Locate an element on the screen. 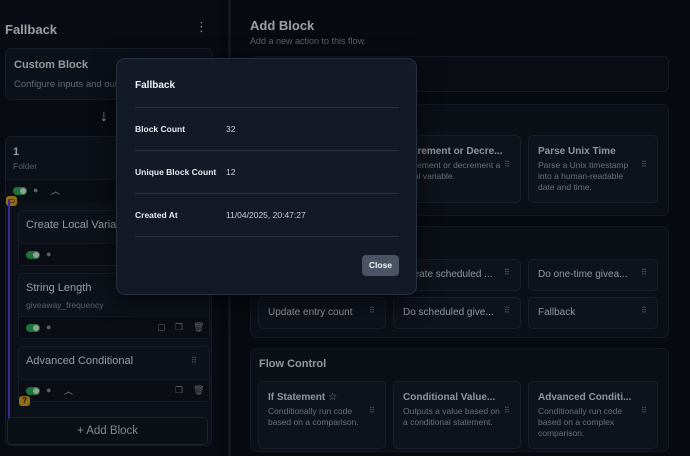  modal-title: Fallback is located at coordinates (155, 85).